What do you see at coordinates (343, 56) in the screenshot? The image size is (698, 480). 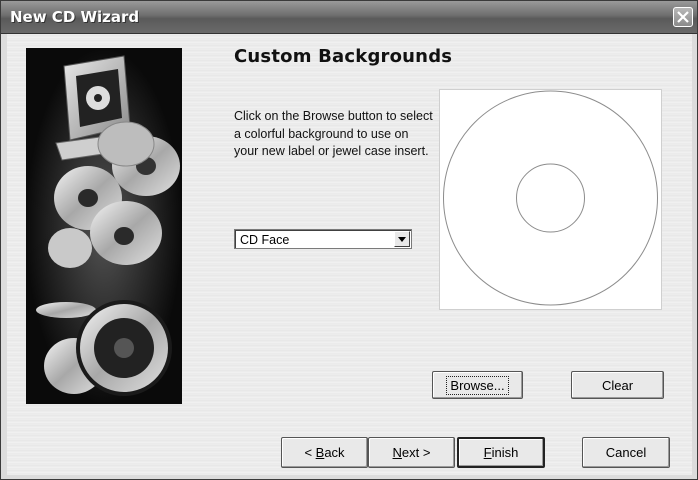 I see `page-heading: Custom Backgrounds` at bounding box center [343, 56].